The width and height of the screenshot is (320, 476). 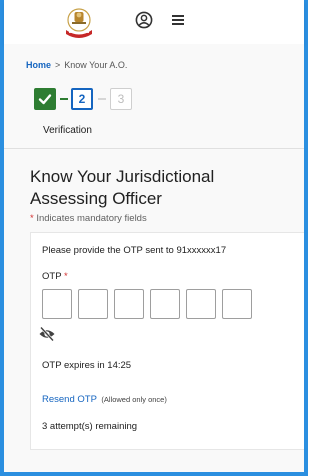 I want to click on mandatory-fields-note: * Indicates mandatory fields, so click(x=88, y=218).